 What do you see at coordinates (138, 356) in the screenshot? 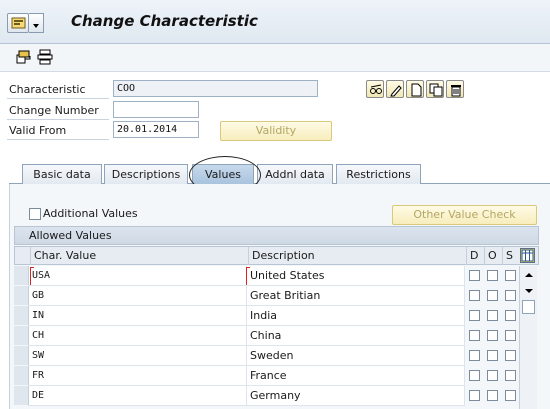
I see `char-value-cell: SW` at bounding box center [138, 356].